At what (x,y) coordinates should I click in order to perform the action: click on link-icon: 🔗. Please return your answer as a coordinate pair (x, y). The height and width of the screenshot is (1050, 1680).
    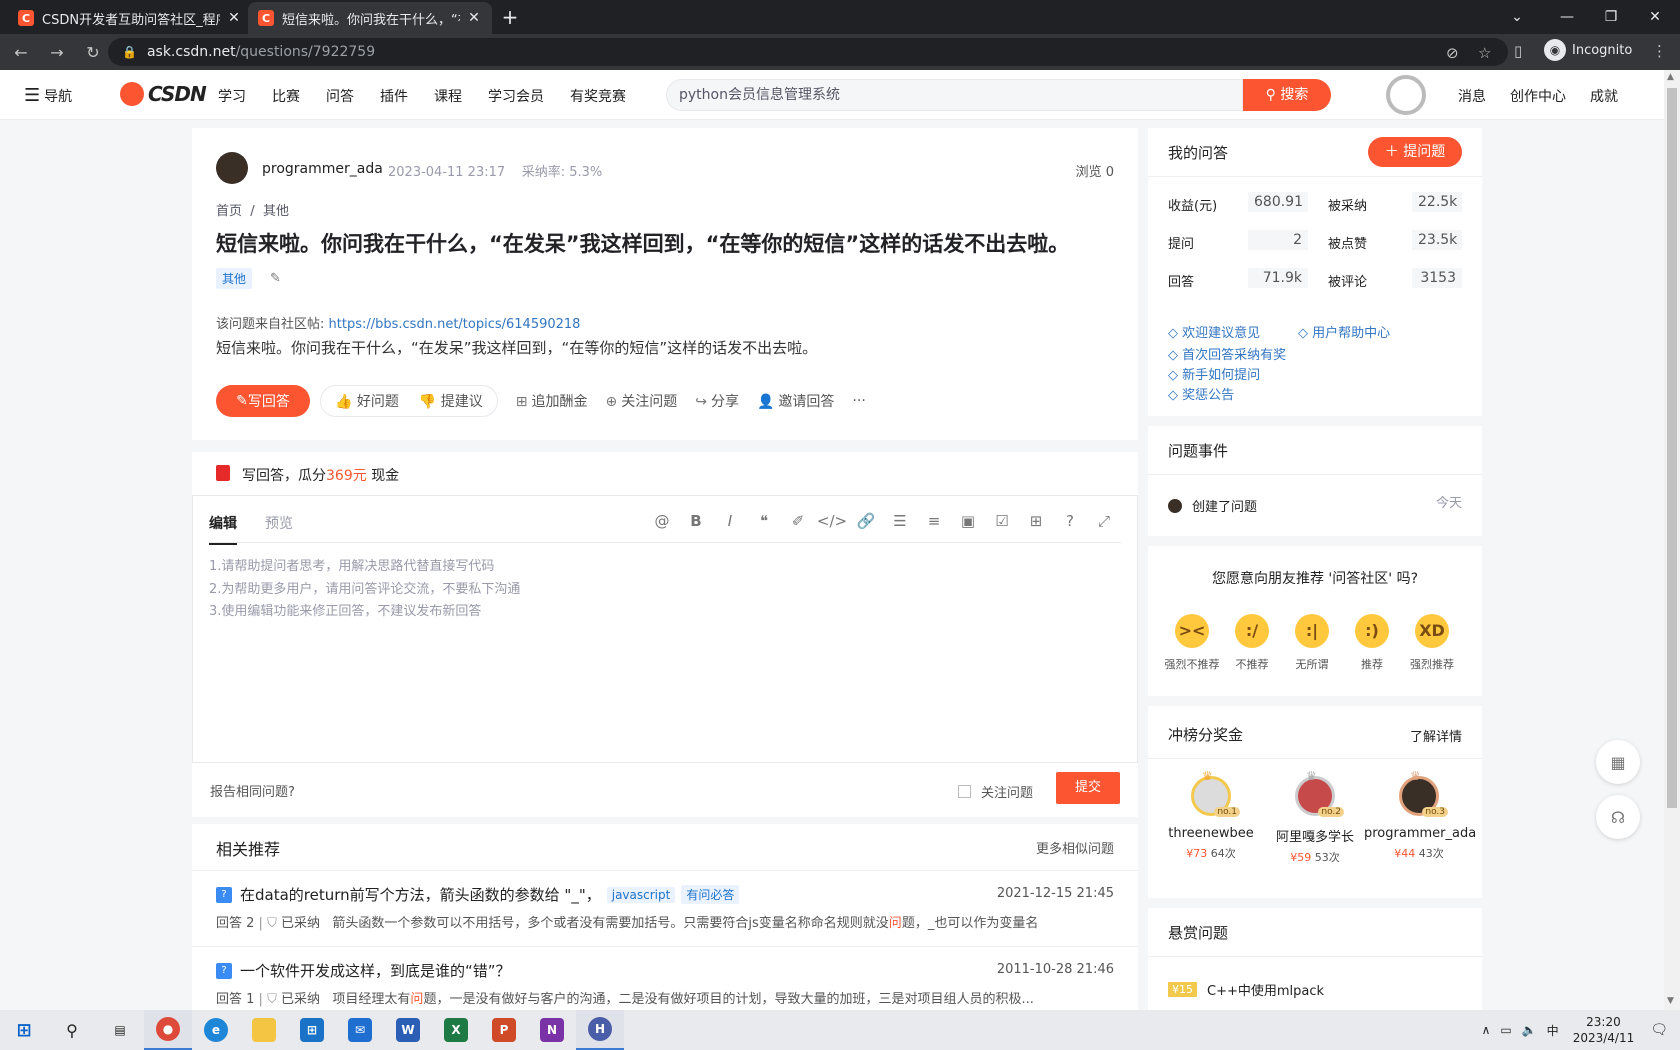
    Looking at the image, I should click on (866, 521).